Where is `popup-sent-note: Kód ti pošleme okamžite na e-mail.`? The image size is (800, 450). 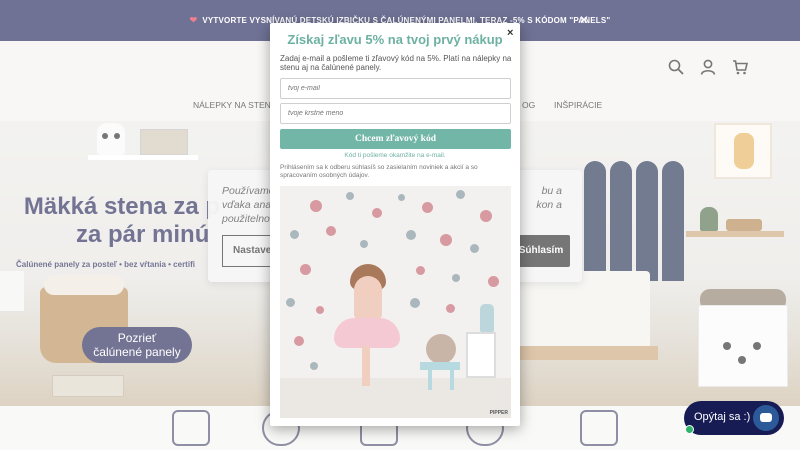
popup-sent-note: Kód ti pošleme okamžite na e-mail. is located at coordinates (395, 155).